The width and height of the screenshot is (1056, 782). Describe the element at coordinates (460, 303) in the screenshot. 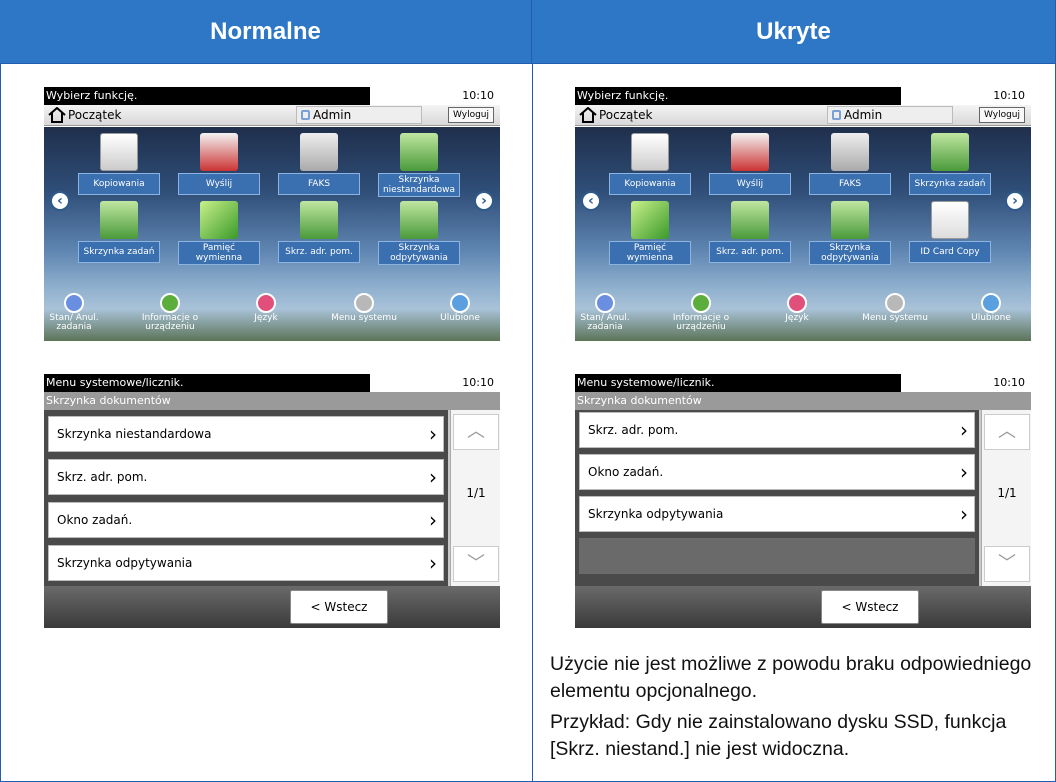

I see `star-icon` at that location.